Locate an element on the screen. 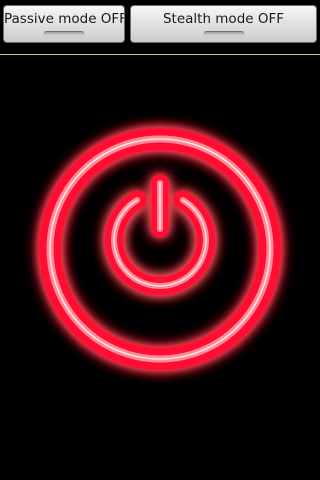 This screenshot has height=480, width=320. stealth-mode-toggle-button: Stealth mode OFF is located at coordinates (223, 24).